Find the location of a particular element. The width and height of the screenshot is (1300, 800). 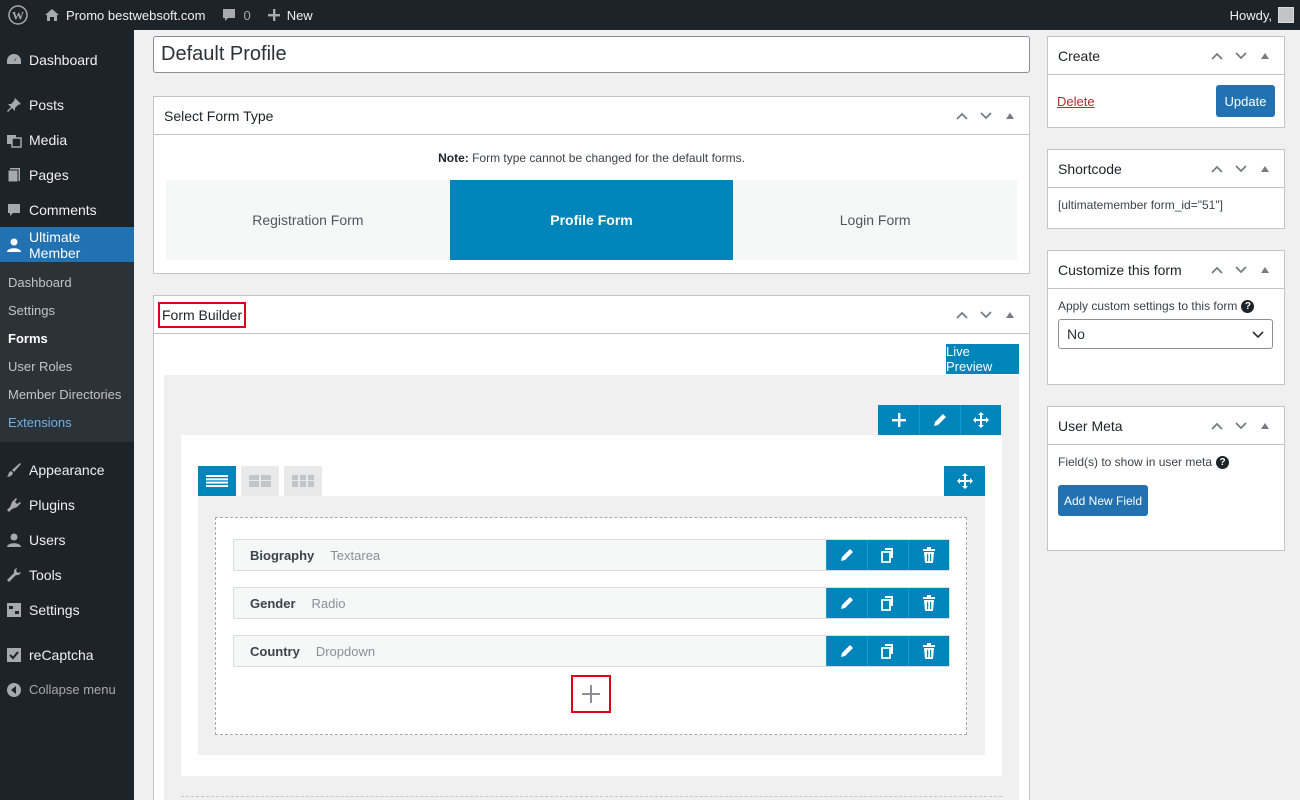

login-form-option: Login Form is located at coordinates (875, 220).